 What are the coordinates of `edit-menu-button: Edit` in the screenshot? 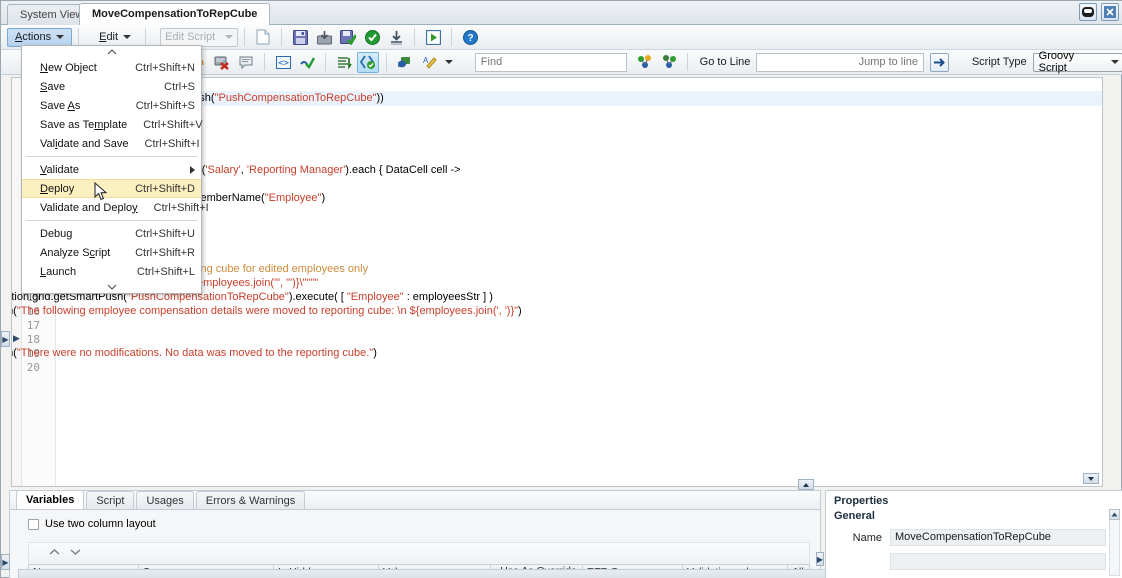 It's located at (115, 37).